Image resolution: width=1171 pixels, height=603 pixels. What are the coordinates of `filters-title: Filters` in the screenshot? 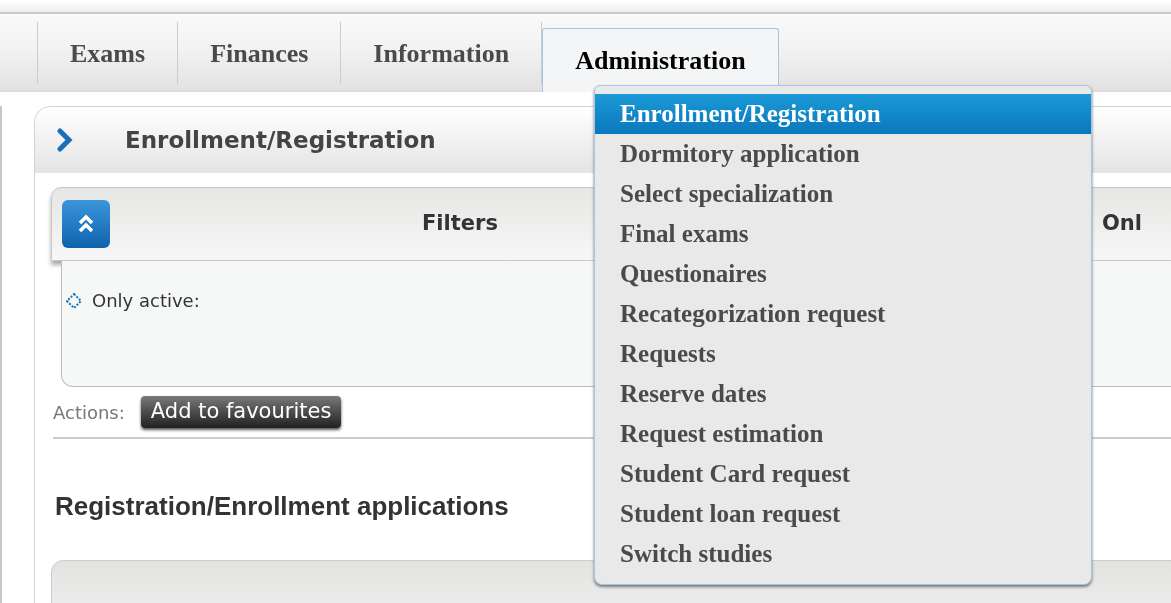 It's located at (460, 224).